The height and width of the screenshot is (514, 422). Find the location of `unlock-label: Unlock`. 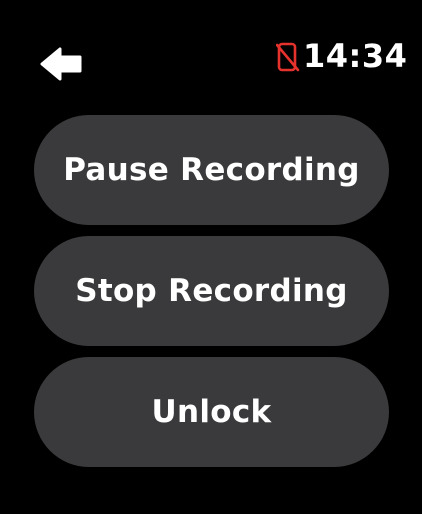

unlock-label: Unlock is located at coordinates (211, 412).